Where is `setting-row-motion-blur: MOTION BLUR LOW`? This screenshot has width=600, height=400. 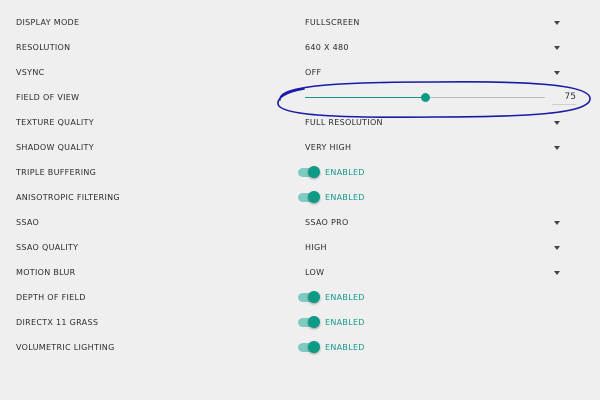 setting-row-motion-blur: MOTION BLUR LOW is located at coordinates (300, 272).